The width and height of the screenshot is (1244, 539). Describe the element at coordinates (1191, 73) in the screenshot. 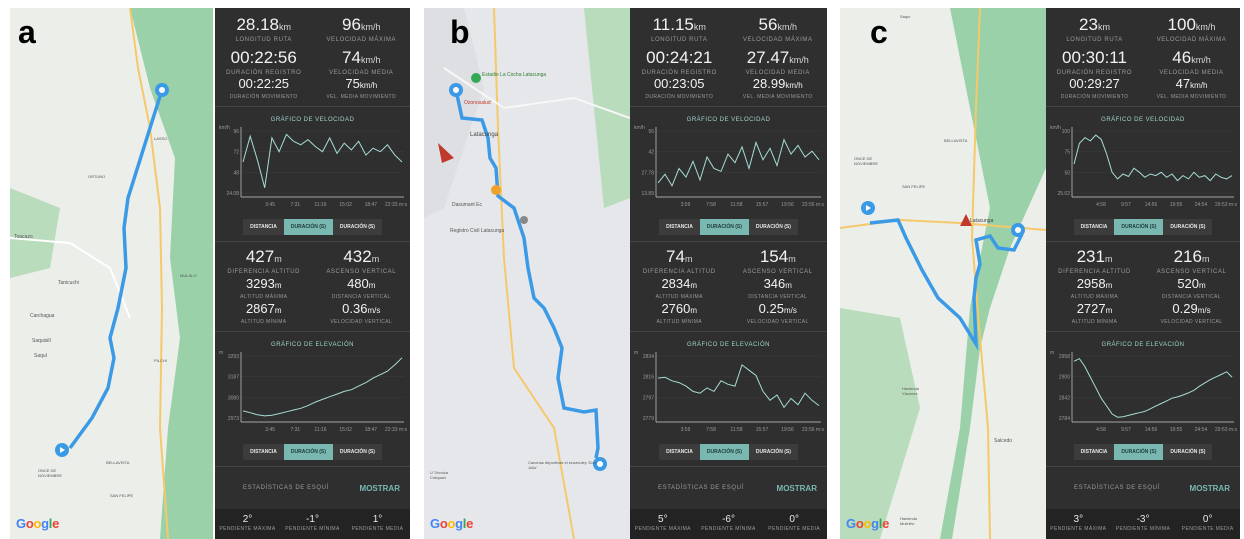

I see `stat-label: VELOCIDAD MEDIA` at that location.